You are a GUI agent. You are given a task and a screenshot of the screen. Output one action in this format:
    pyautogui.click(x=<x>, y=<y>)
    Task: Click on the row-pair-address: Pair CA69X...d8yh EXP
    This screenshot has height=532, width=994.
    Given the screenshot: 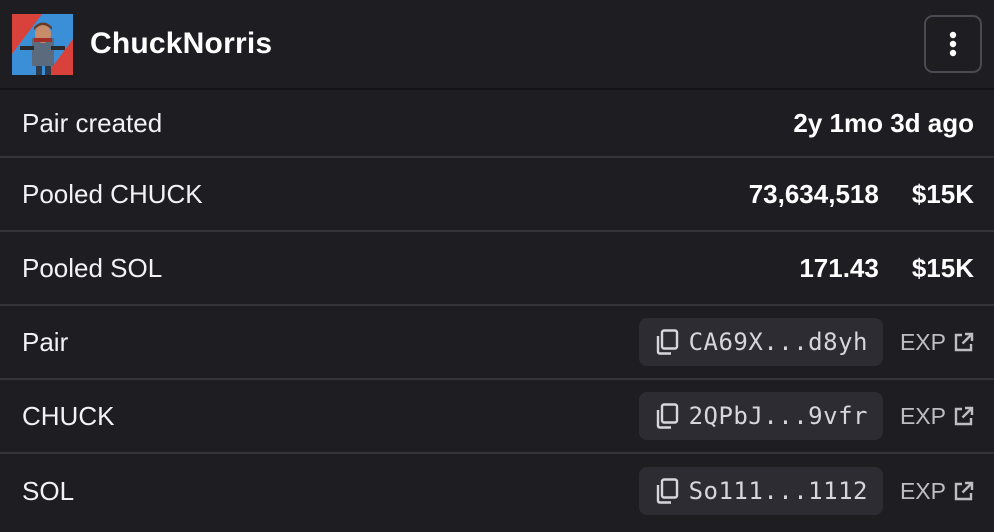 What is the action you would take?
    pyautogui.click(x=497, y=343)
    